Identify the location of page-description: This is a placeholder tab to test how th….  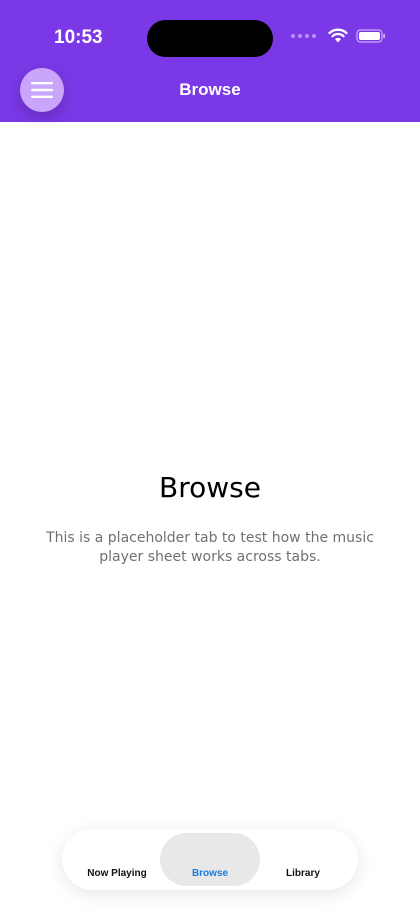
(210, 547).